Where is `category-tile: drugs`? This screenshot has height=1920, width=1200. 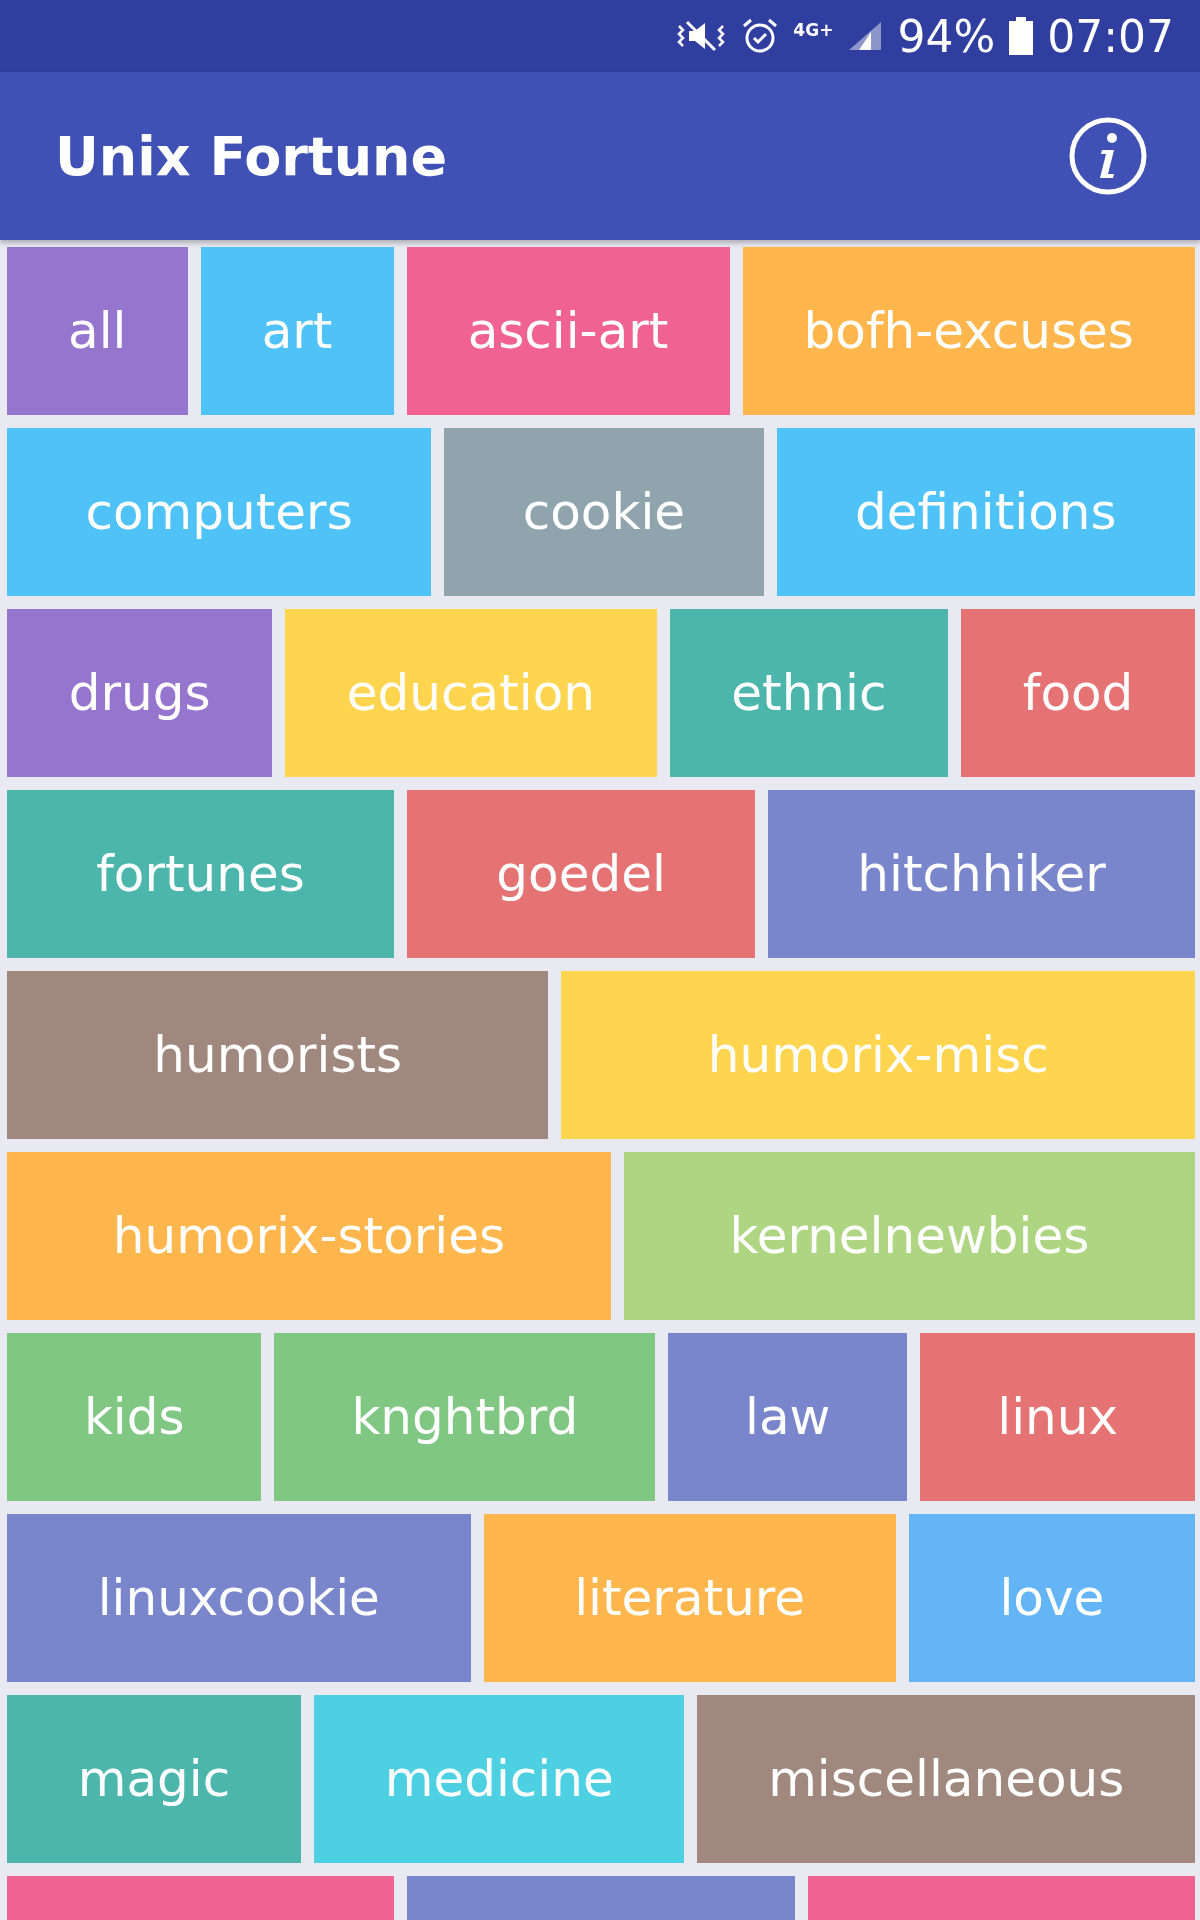
category-tile: drugs is located at coordinates (140, 693).